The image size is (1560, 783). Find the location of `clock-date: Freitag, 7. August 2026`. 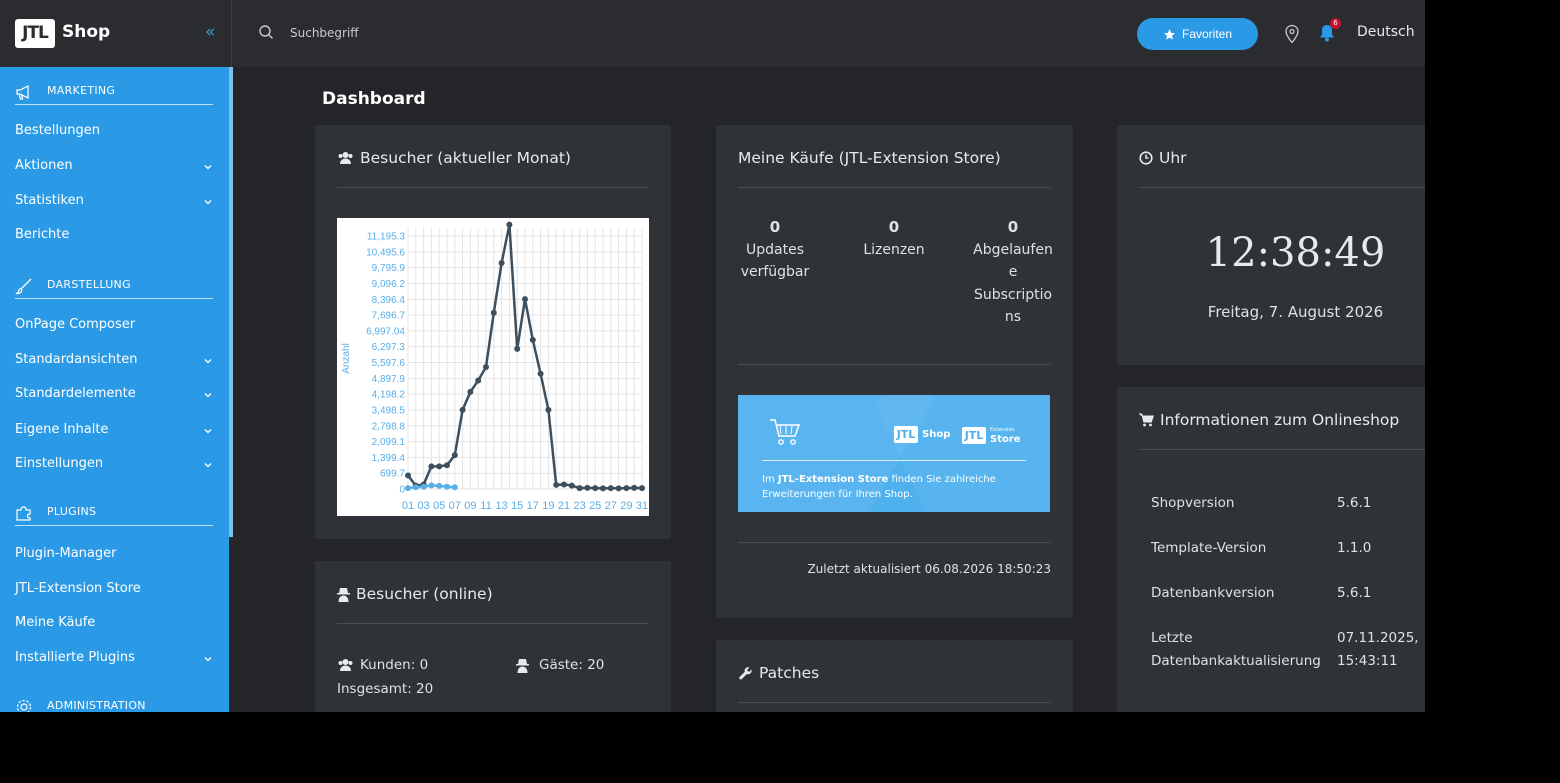

clock-date: Freitag, 7. August 2026 is located at coordinates (1295, 312).